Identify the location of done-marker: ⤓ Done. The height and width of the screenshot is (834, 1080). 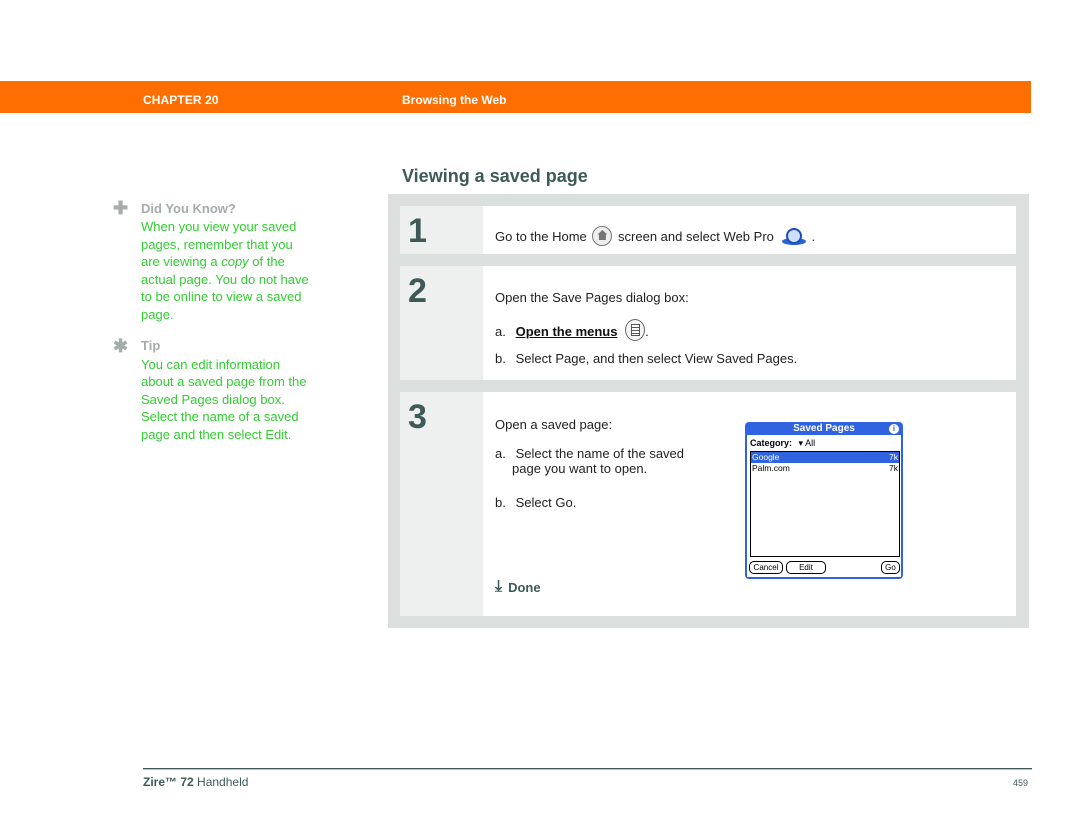
(518, 587).